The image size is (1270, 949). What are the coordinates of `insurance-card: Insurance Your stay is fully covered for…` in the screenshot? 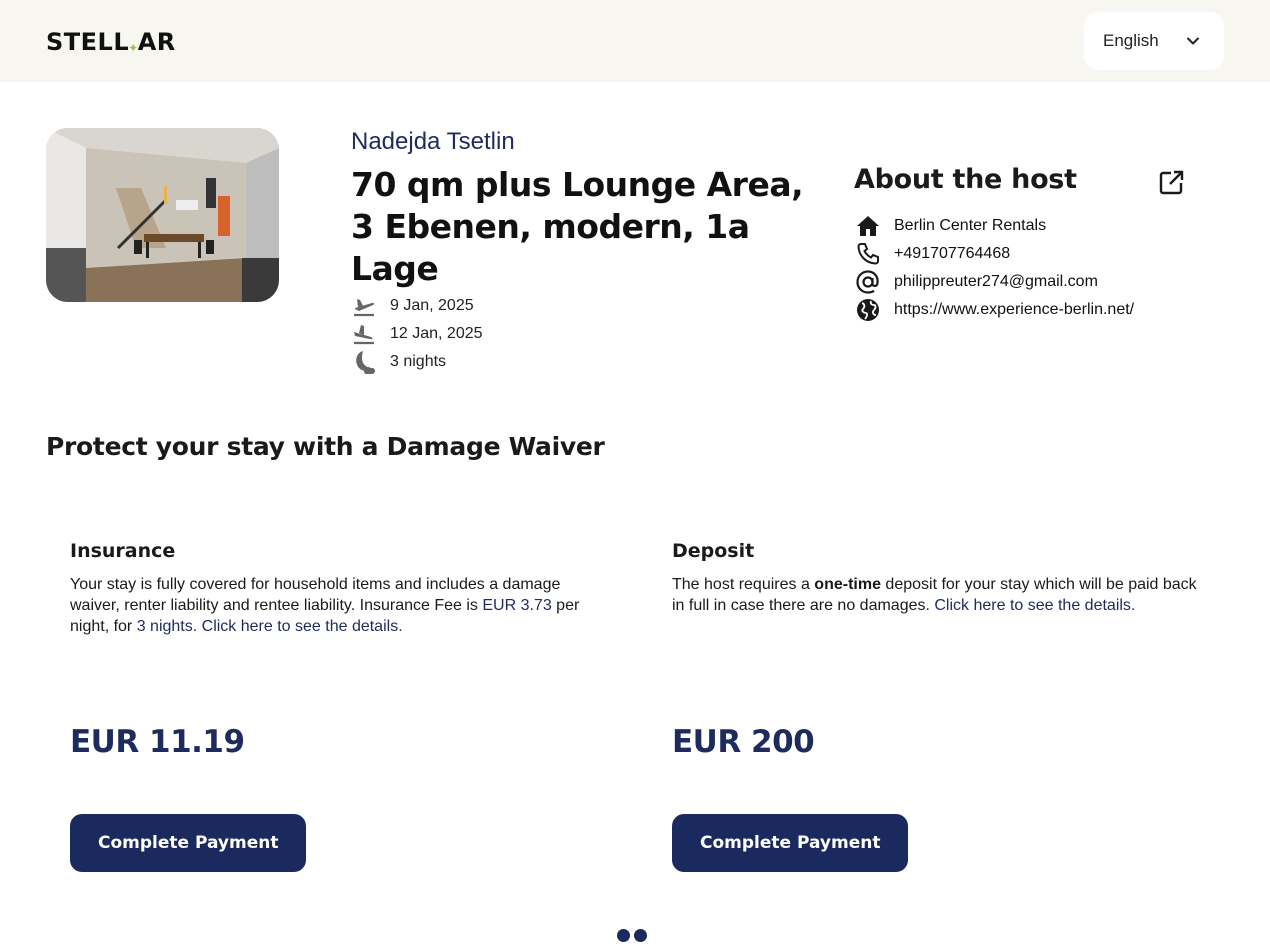 It's located at (340, 588).